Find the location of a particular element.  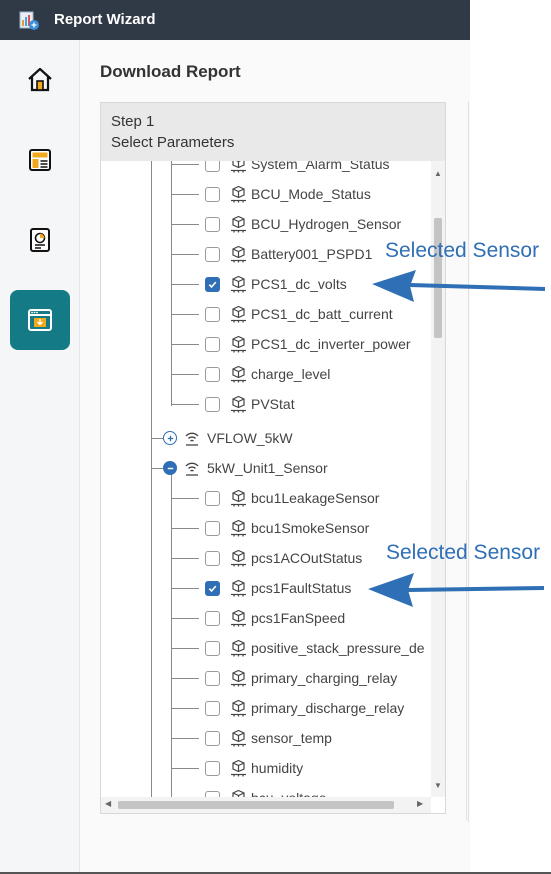

nav-dashboard-button is located at coordinates (40, 240).